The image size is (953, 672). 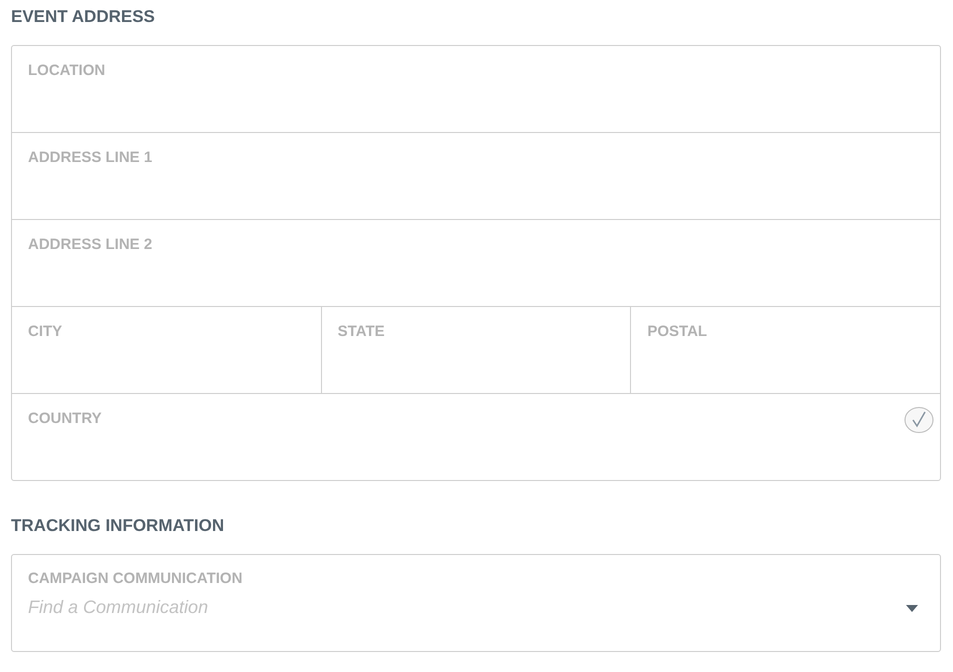 What do you see at coordinates (67, 71) in the screenshot?
I see `field-label: LOCATION` at bounding box center [67, 71].